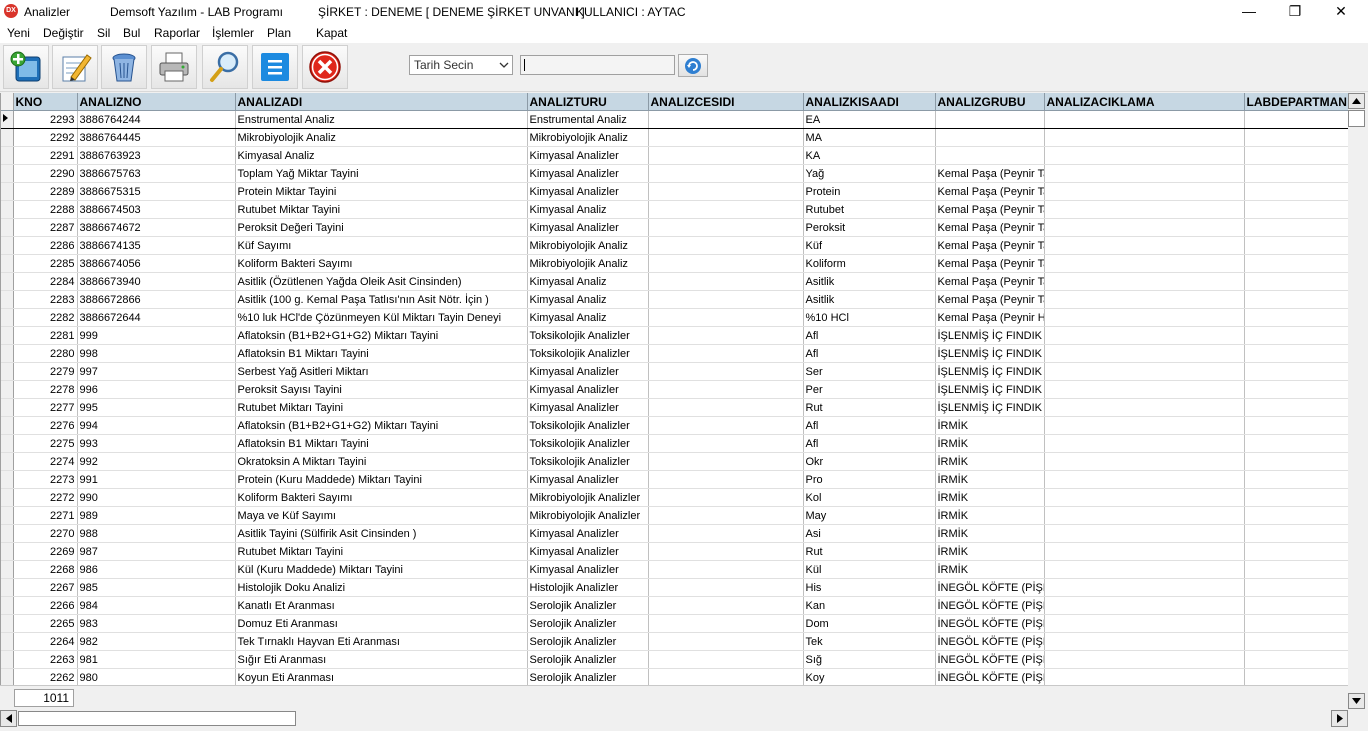 Image resolution: width=1368 pixels, height=731 pixels. What do you see at coordinates (156, 281) in the screenshot?
I see `cell-analizno: 3886673940` at bounding box center [156, 281].